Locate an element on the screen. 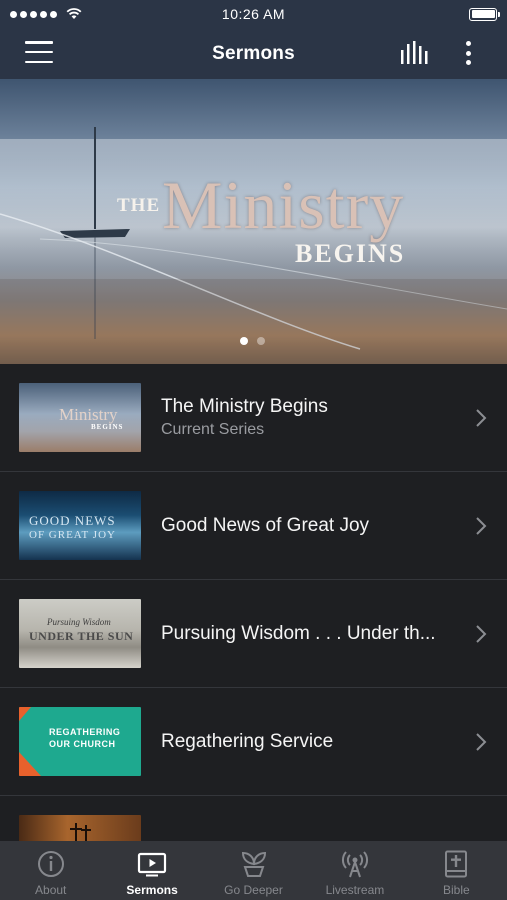  tab-bible: Bible is located at coordinates (456, 870).